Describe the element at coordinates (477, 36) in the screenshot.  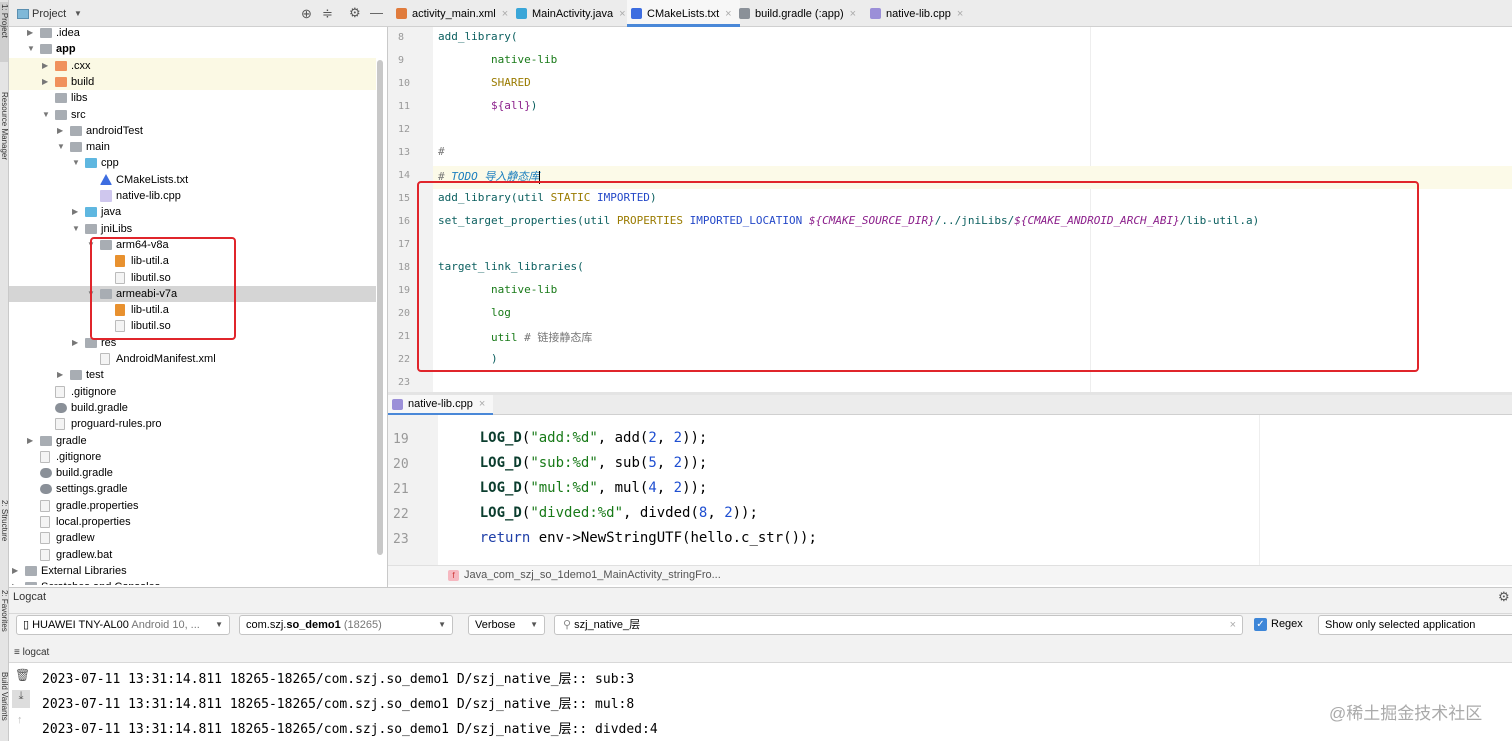
I see `code-line: add_library(` at that location.